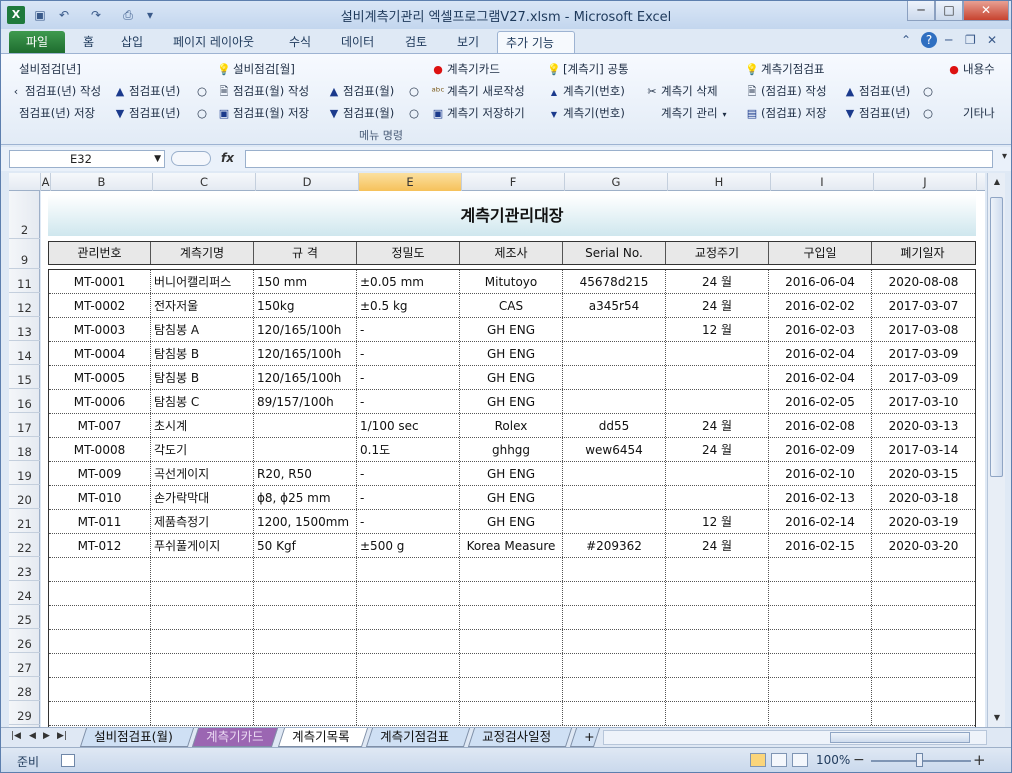  Describe the element at coordinates (820, 305) in the screenshot. I see `cell-purchase-date: 2016-02-02` at that location.